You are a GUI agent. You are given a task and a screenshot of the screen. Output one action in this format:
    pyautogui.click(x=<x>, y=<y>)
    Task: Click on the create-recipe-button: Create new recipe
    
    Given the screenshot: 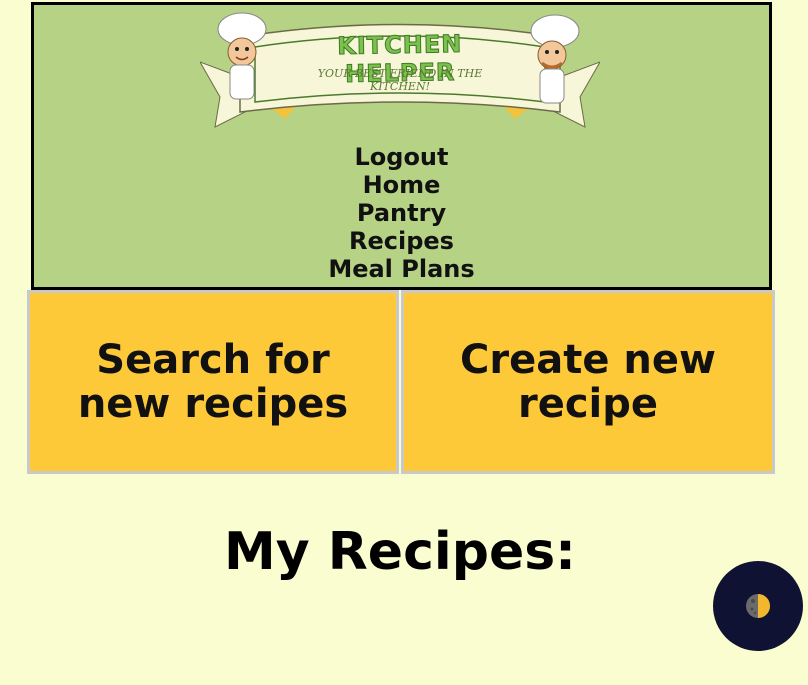 What is the action you would take?
    pyautogui.click(x=588, y=382)
    